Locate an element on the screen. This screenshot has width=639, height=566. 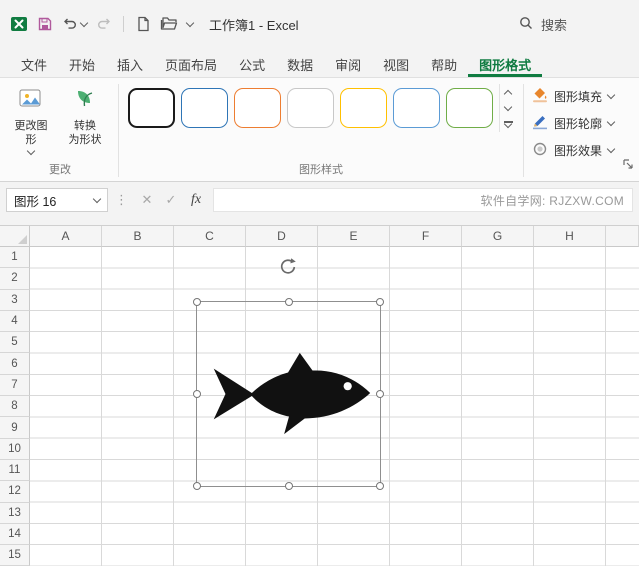
group-shape-format-options: 图形填充 图形轮廓 图形效果 is located at coordinates (571, 130).